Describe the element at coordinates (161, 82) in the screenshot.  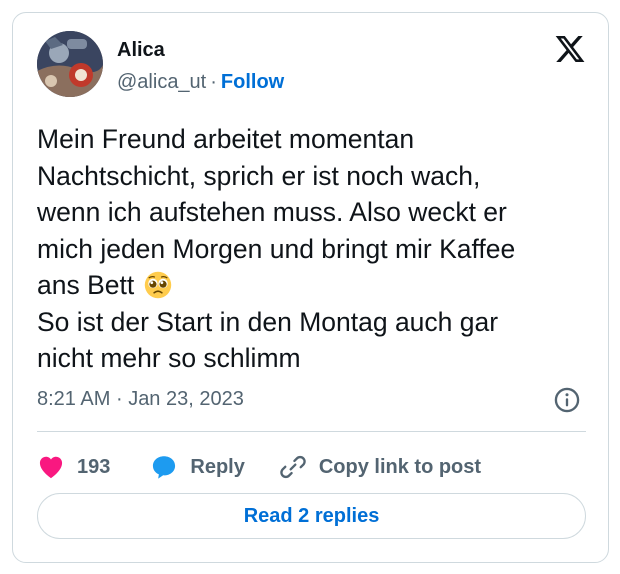
I see `author-handle: @alica_ut` at that location.